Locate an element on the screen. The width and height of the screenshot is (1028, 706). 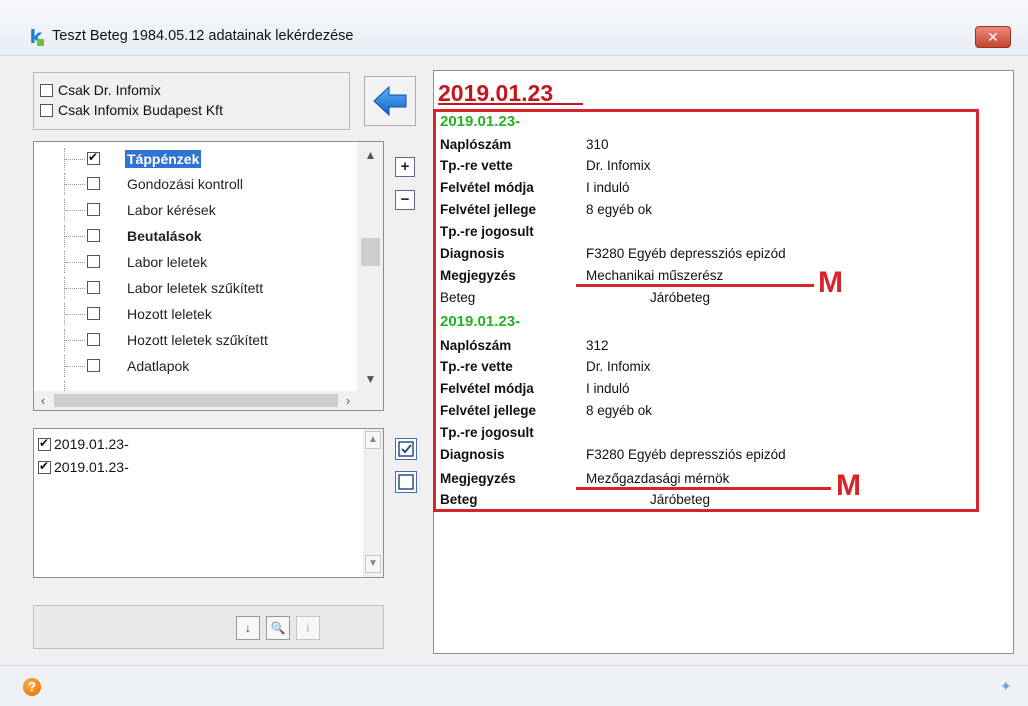
tree-item-label: Labor leletek is located at coordinates (167, 262).